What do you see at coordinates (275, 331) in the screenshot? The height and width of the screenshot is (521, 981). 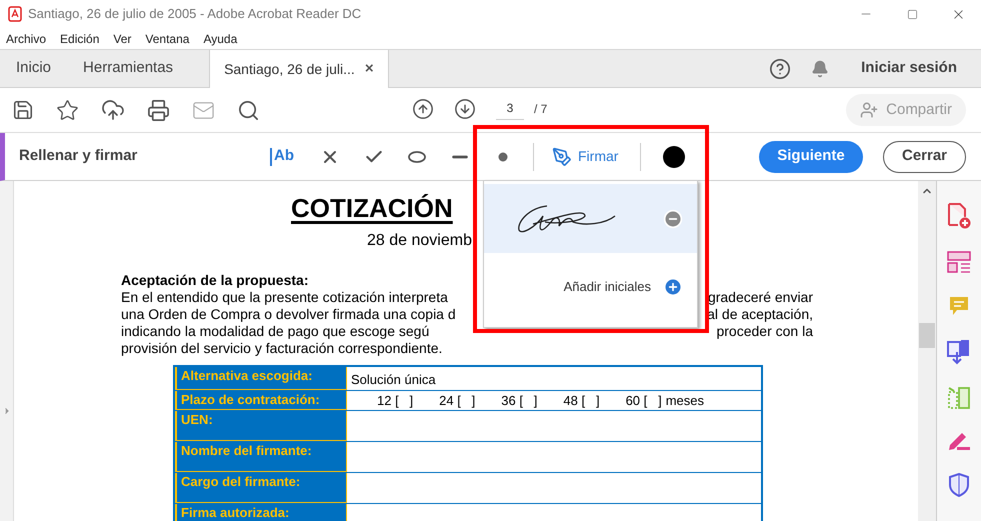 I see `paragraph-line: indicando la modalidad de pago que escoge segú` at bounding box center [275, 331].